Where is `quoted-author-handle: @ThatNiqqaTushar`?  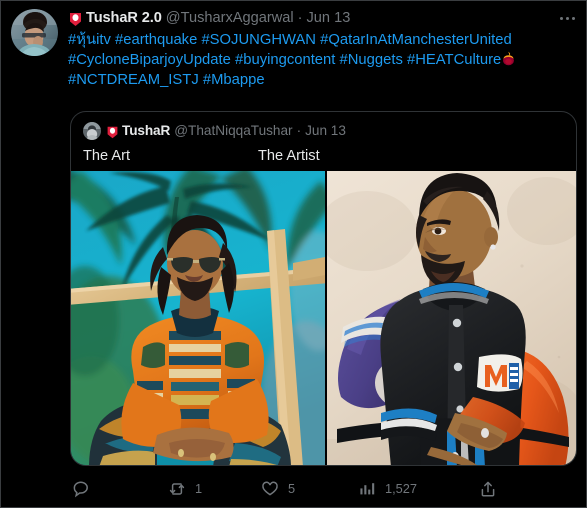
quoted-author-handle: @ThatNiqqaTushar is located at coordinates (233, 131).